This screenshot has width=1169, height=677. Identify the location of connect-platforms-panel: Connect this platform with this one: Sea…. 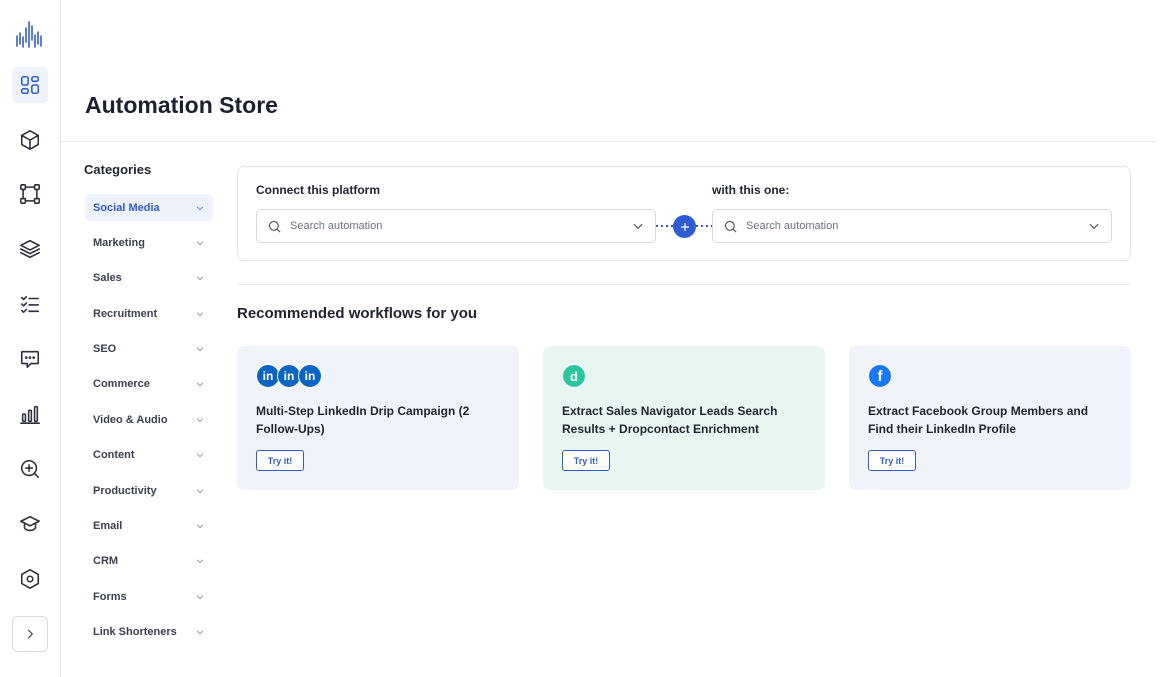
(684, 213).